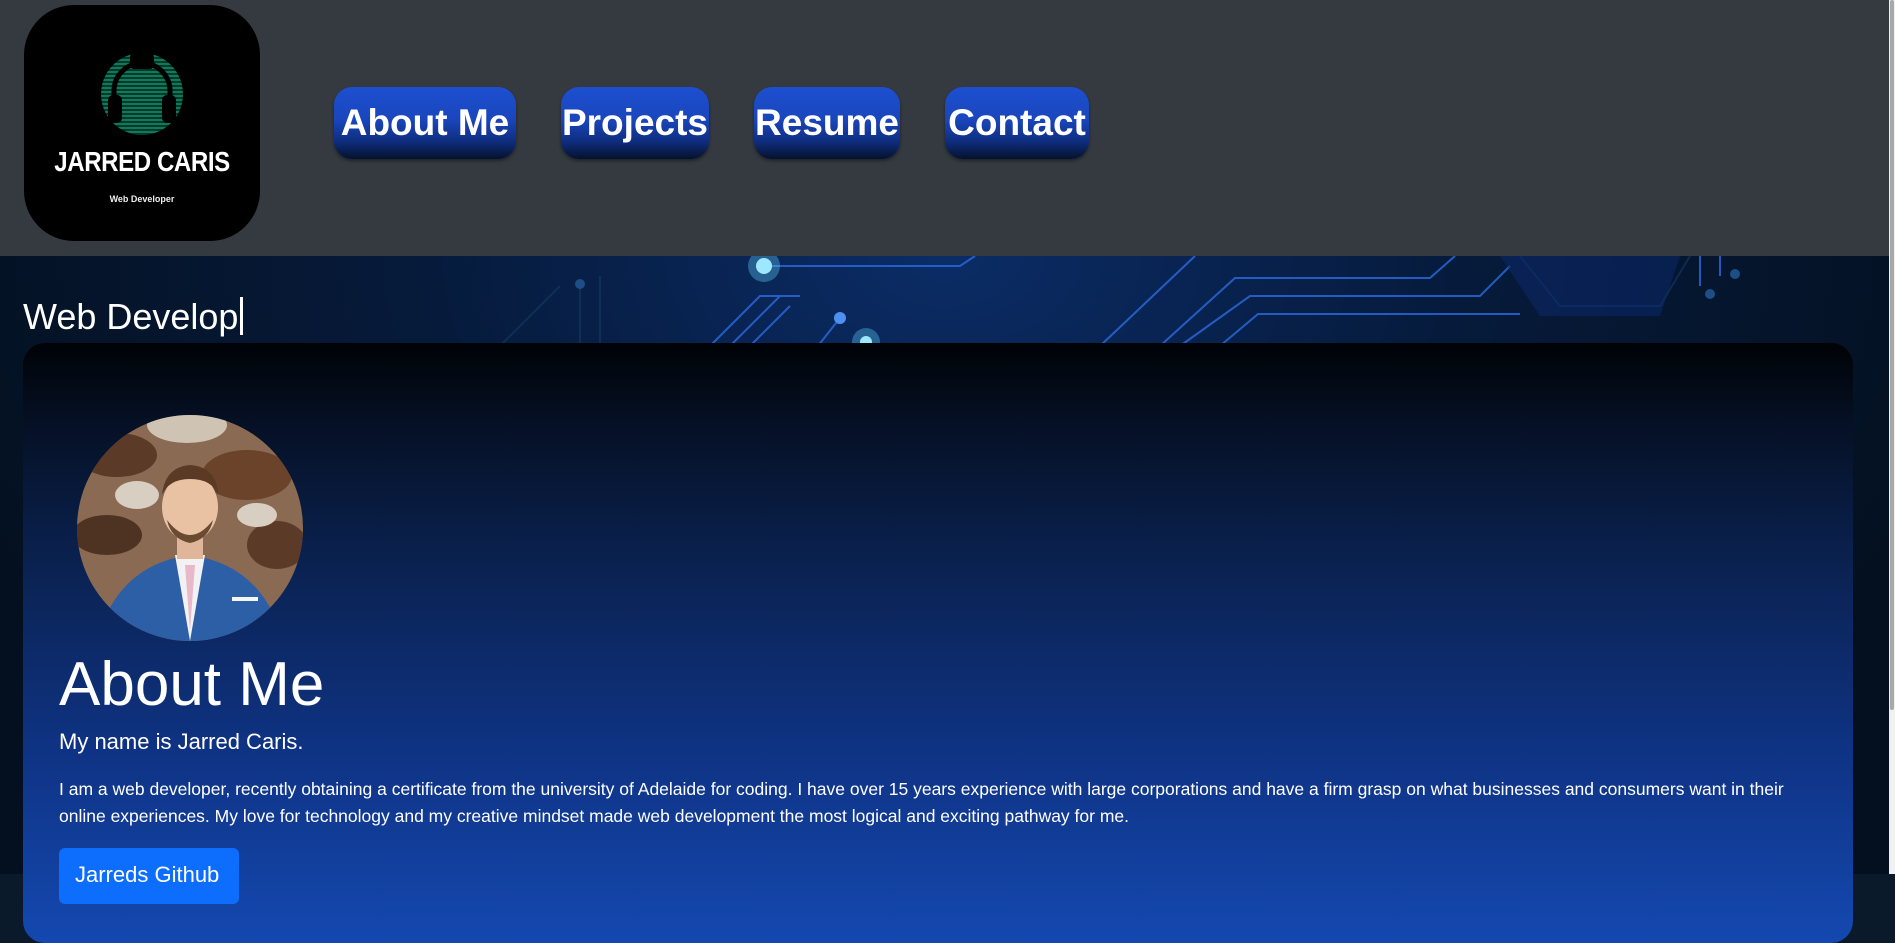  What do you see at coordinates (1892, 355) in the screenshot?
I see `scrollbar-thumb` at bounding box center [1892, 355].